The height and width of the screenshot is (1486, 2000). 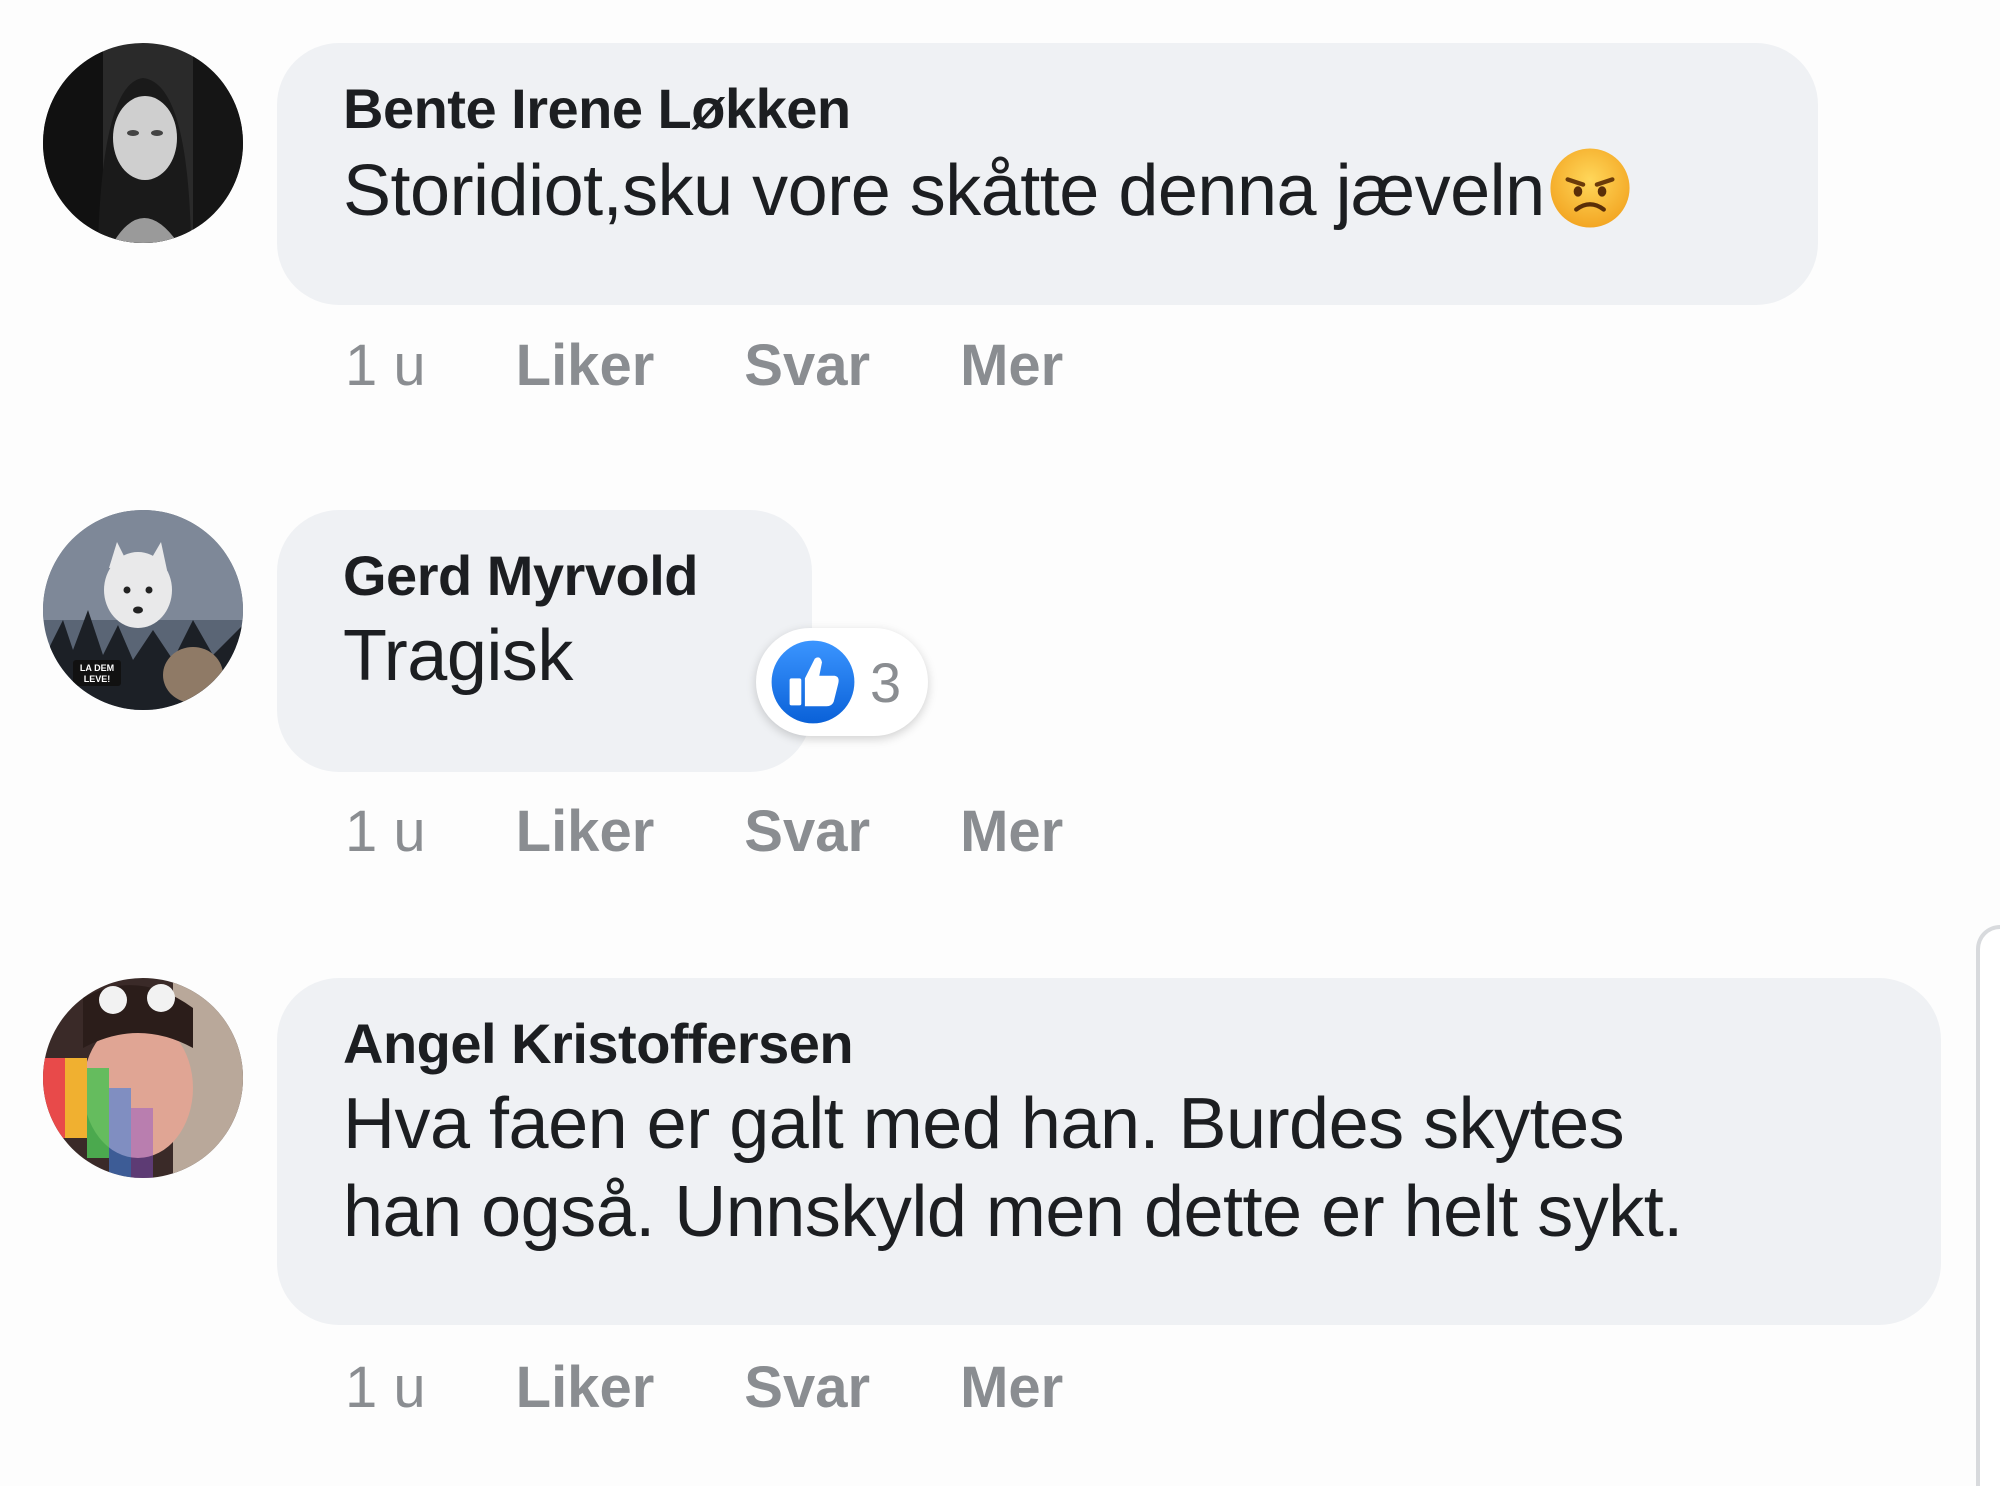 I want to click on comment-text-line-1: Hva faen er galt med han. Burdes skytes, so click(x=984, y=1124).